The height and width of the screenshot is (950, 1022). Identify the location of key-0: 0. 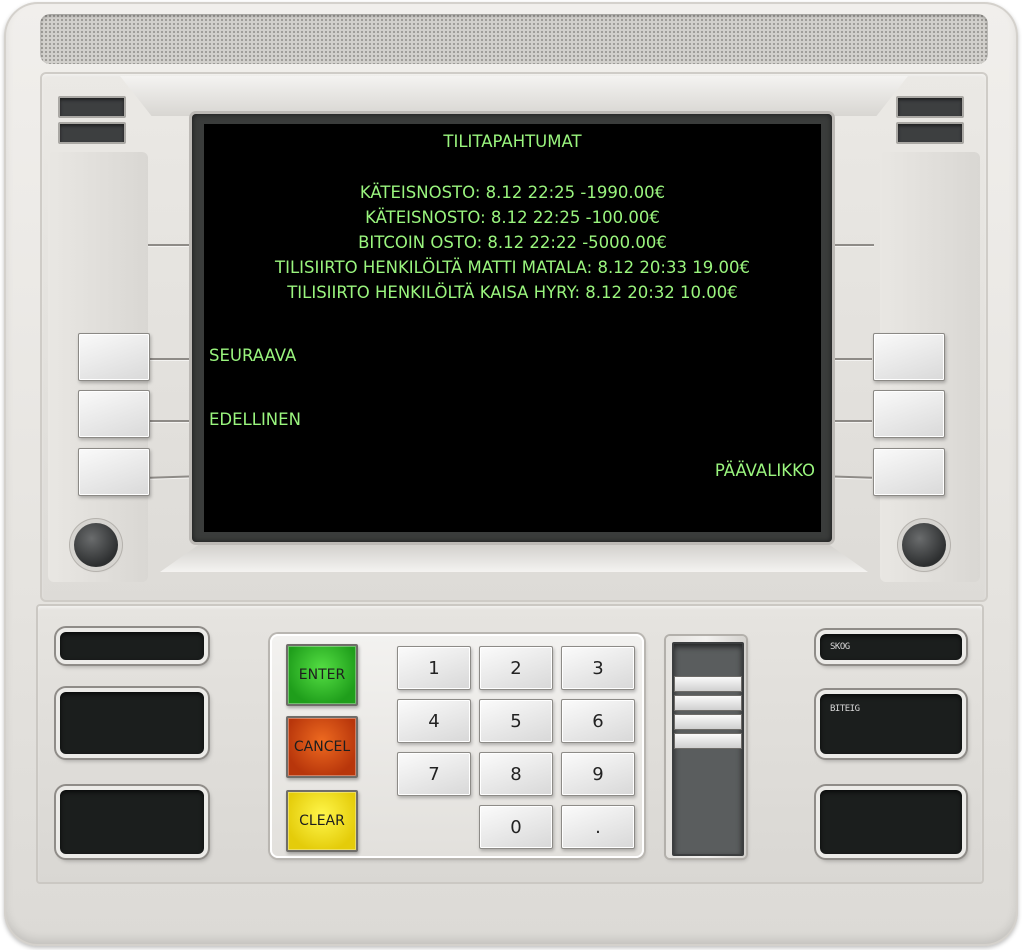
(516, 827).